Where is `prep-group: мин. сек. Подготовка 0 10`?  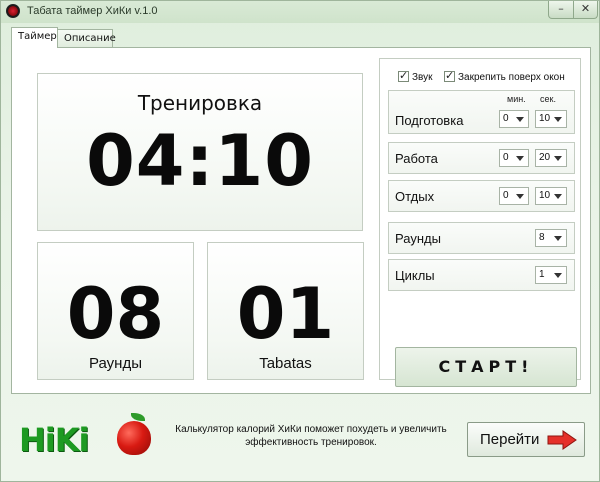
prep-group: мин. сек. Подготовка 0 10 is located at coordinates (481, 112).